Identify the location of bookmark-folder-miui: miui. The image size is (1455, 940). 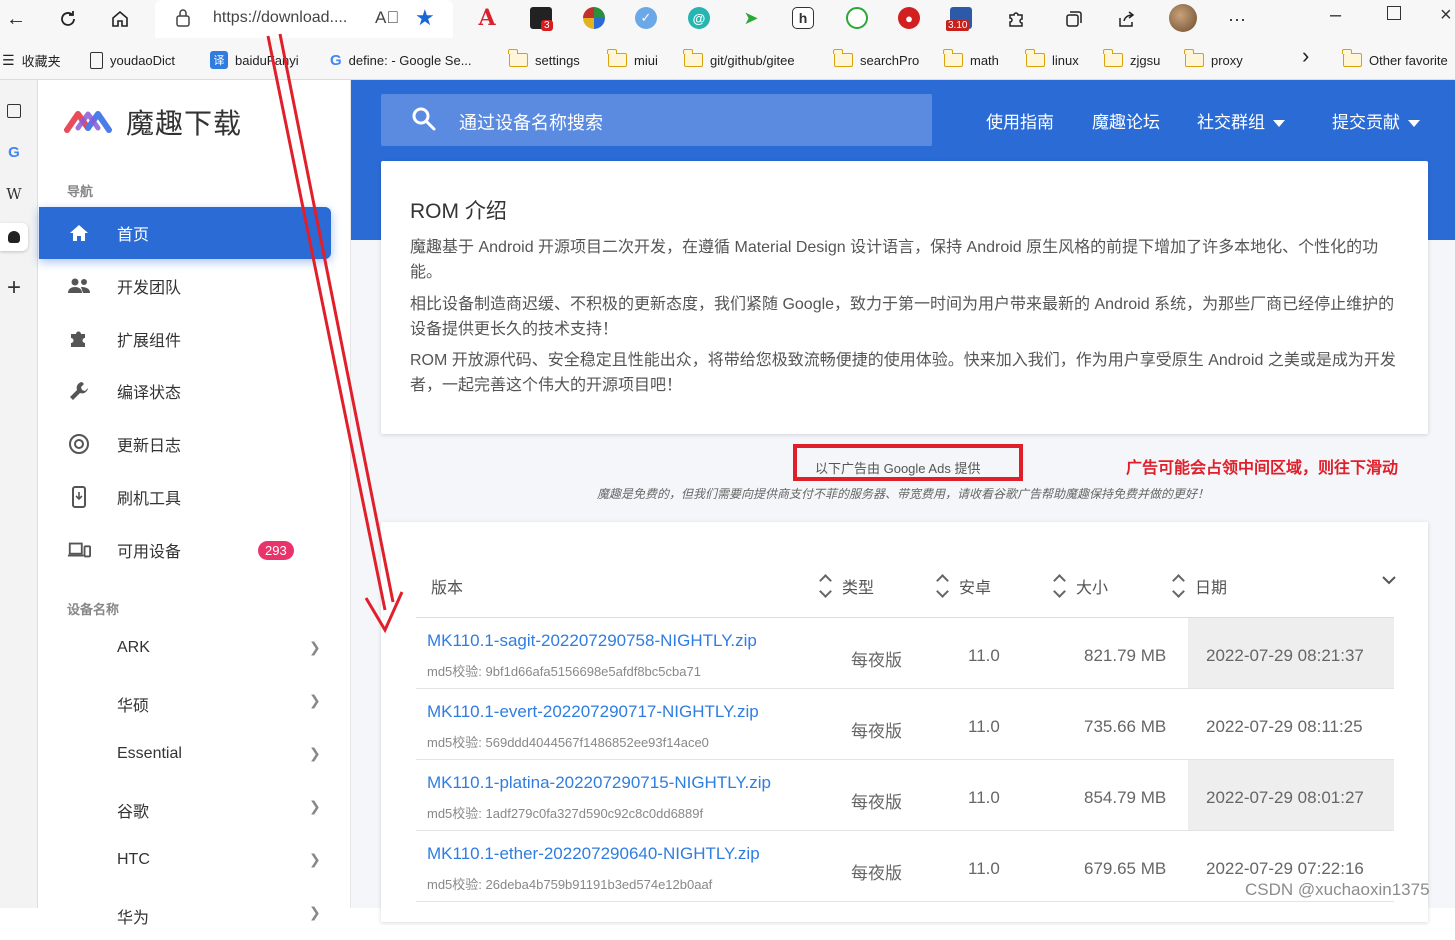
(632, 59).